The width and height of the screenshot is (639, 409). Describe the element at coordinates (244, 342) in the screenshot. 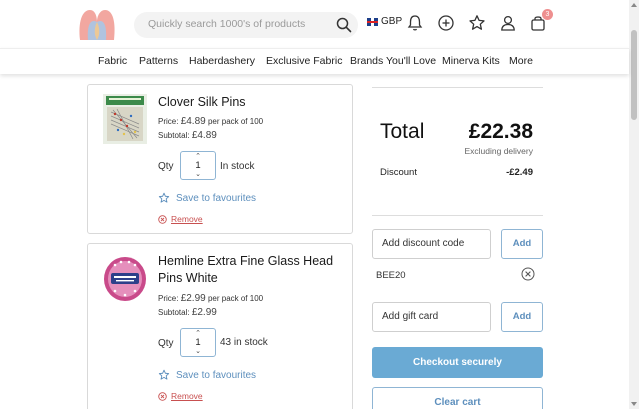

I see `stock-status: 43 in stock` at that location.